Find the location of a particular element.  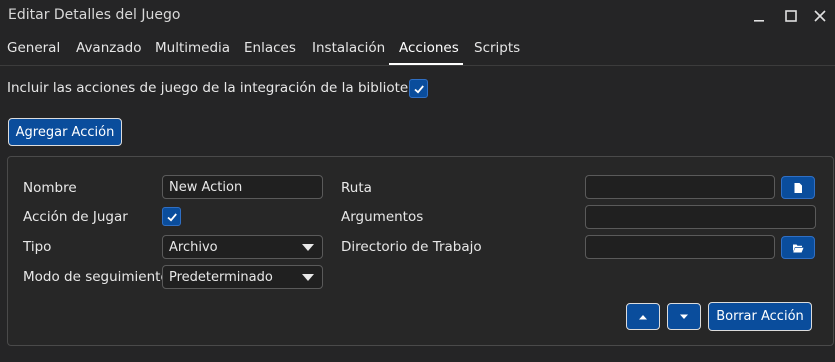

type-label: Tipo is located at coordinates (37, 247).